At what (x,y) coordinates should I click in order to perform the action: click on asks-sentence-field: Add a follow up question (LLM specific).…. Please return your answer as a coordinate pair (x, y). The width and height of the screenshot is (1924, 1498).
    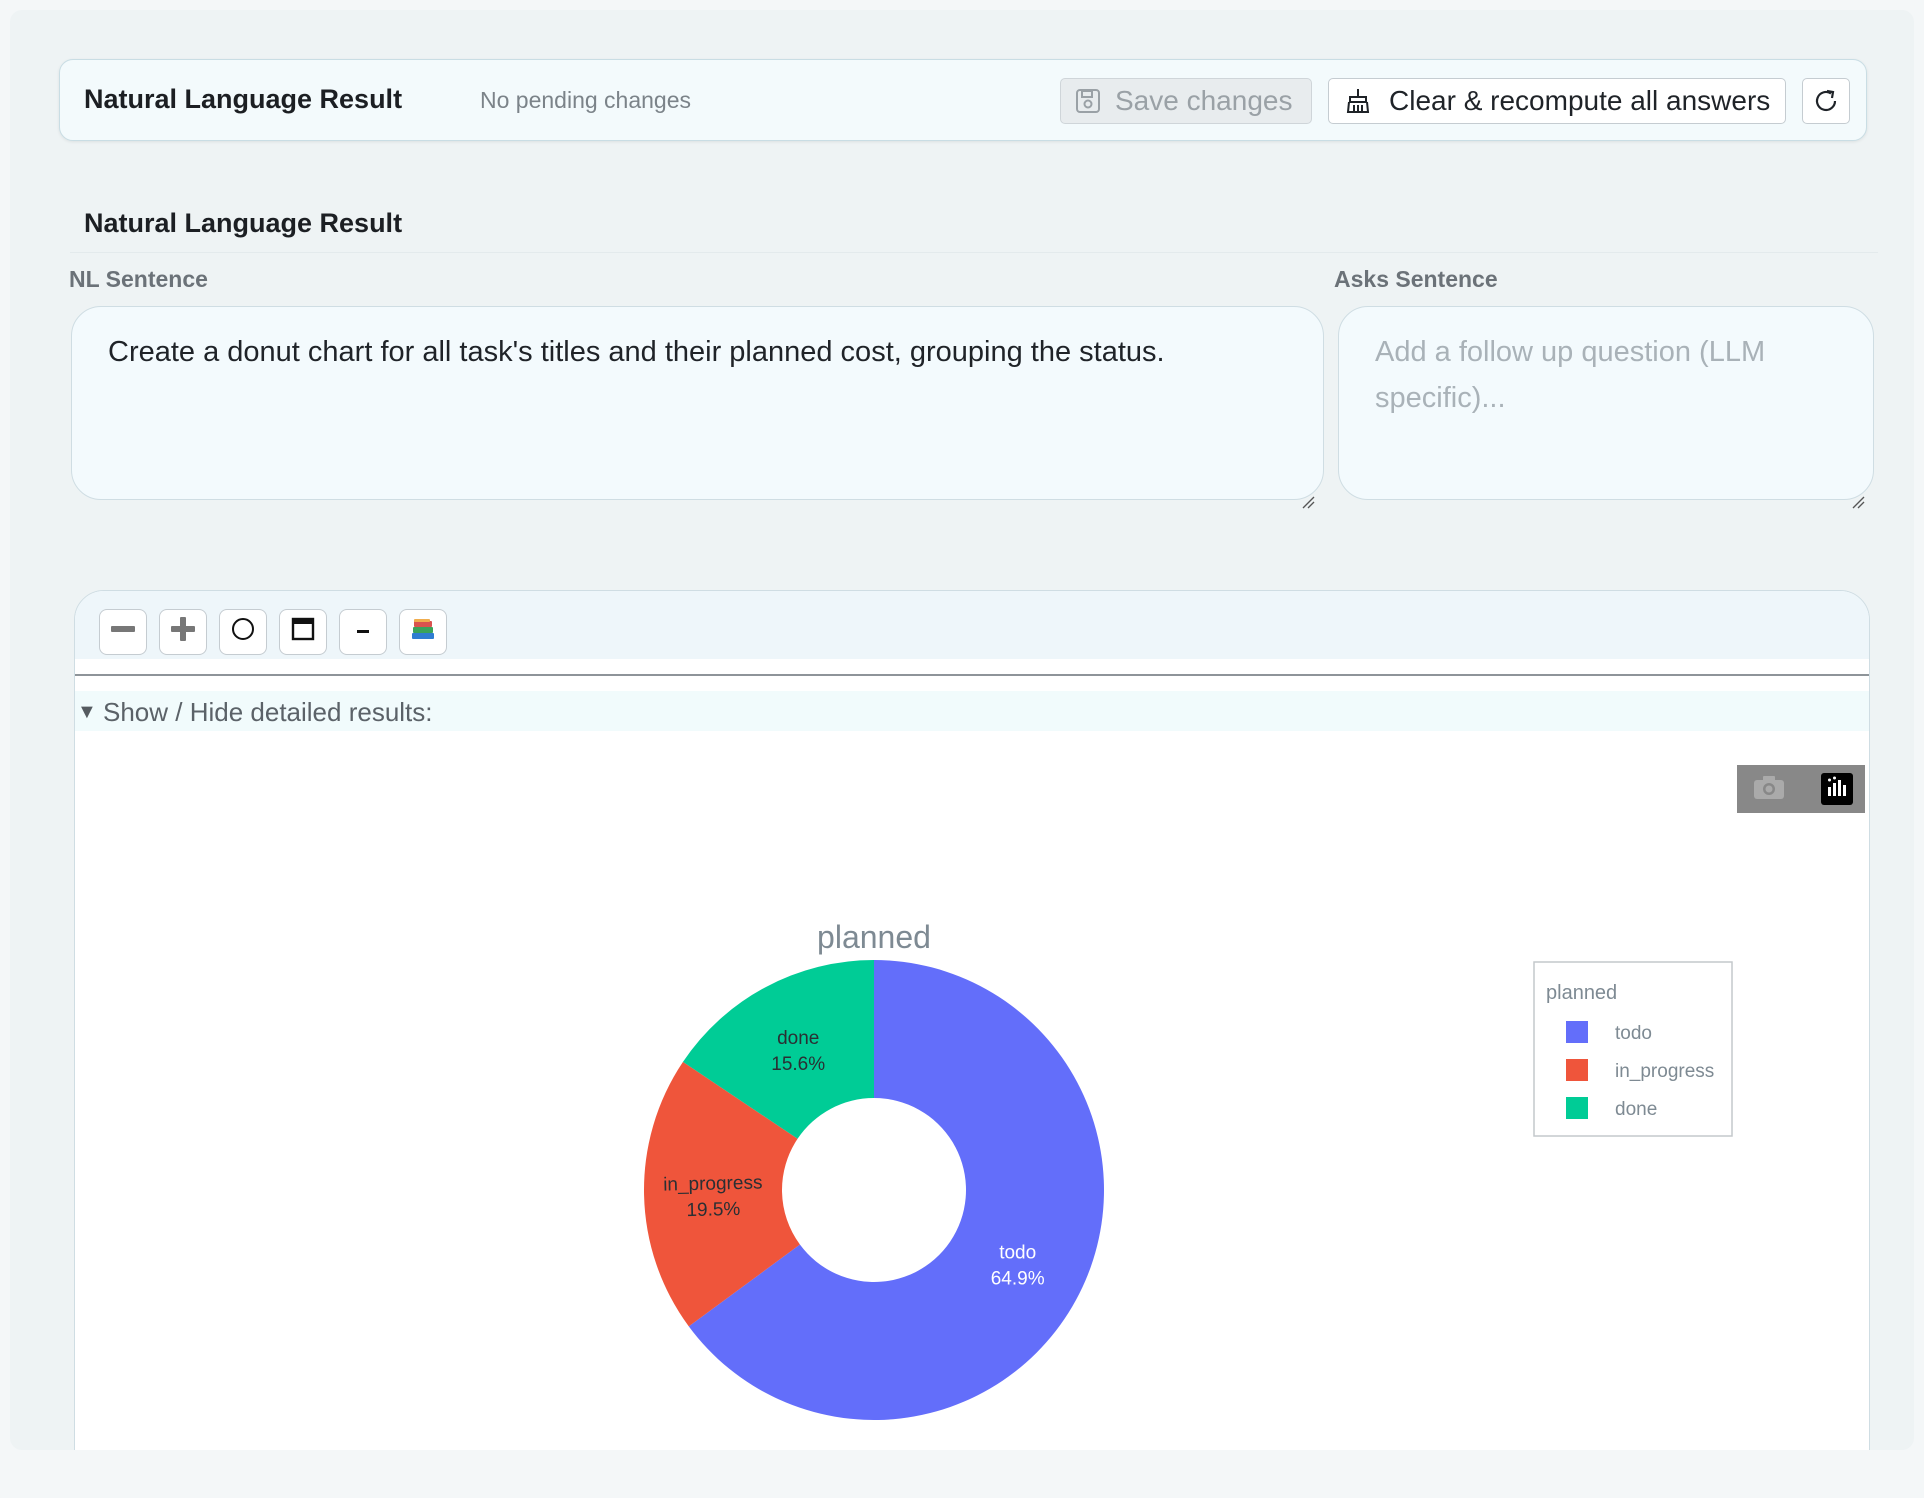
    Looking at the image, I should click on (1606, 407).